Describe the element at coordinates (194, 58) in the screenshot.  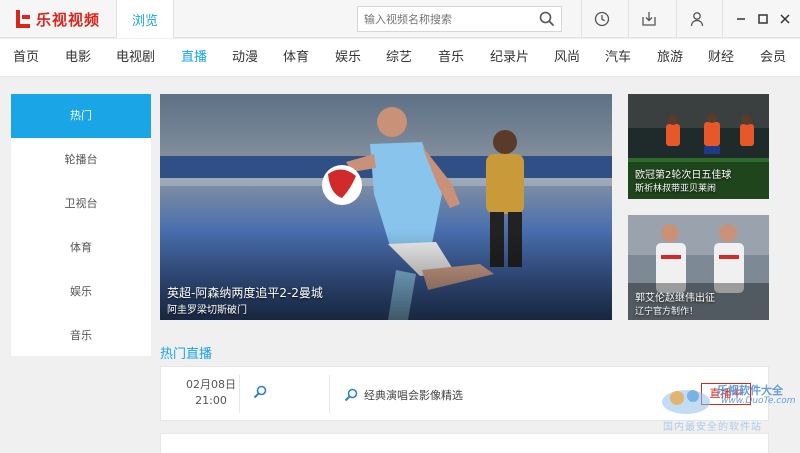
I see `nav-item-live: 直播` at that location.